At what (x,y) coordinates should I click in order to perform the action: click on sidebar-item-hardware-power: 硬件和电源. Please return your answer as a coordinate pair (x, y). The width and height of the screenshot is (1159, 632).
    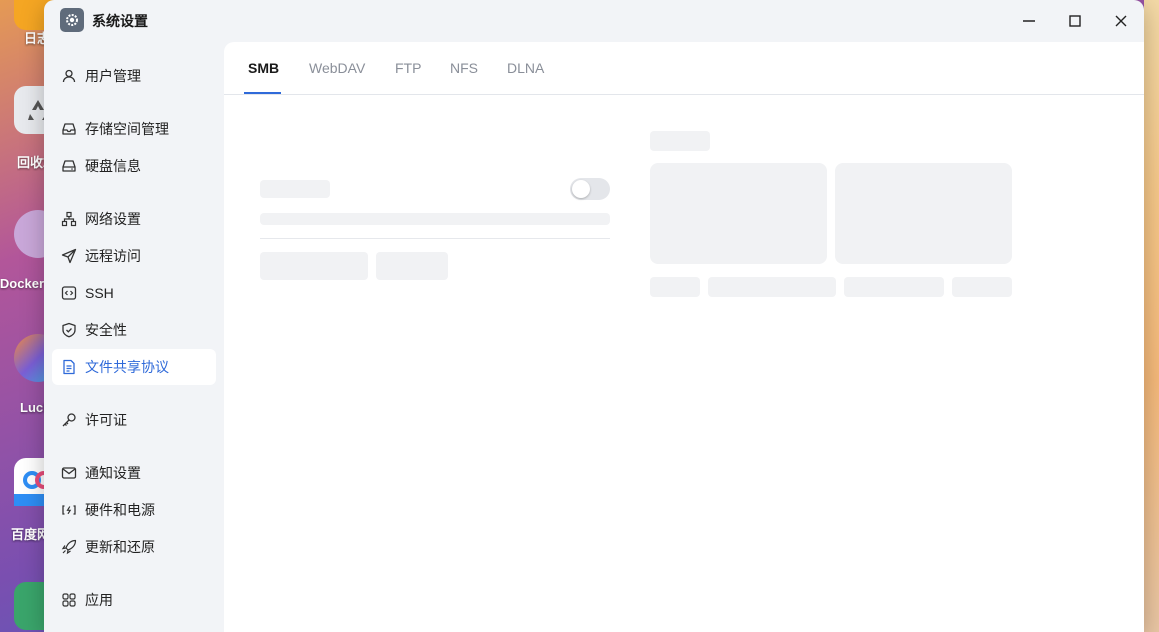
    Looking at the image, I should click on (134, 510).